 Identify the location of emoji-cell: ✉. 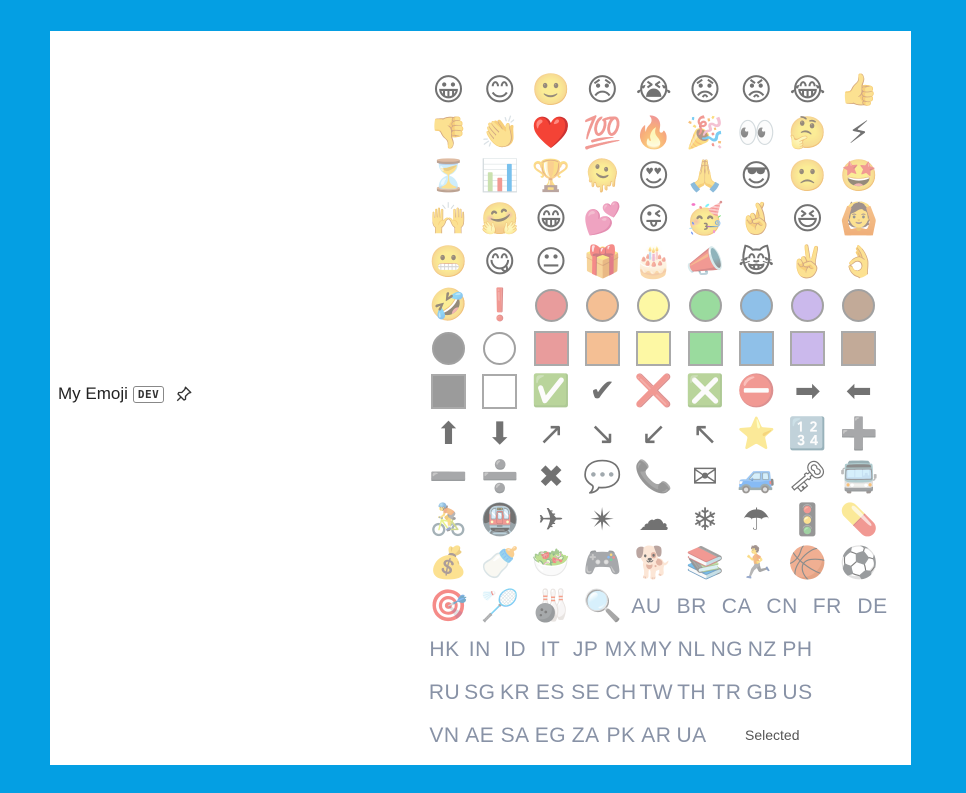
(705, 477).